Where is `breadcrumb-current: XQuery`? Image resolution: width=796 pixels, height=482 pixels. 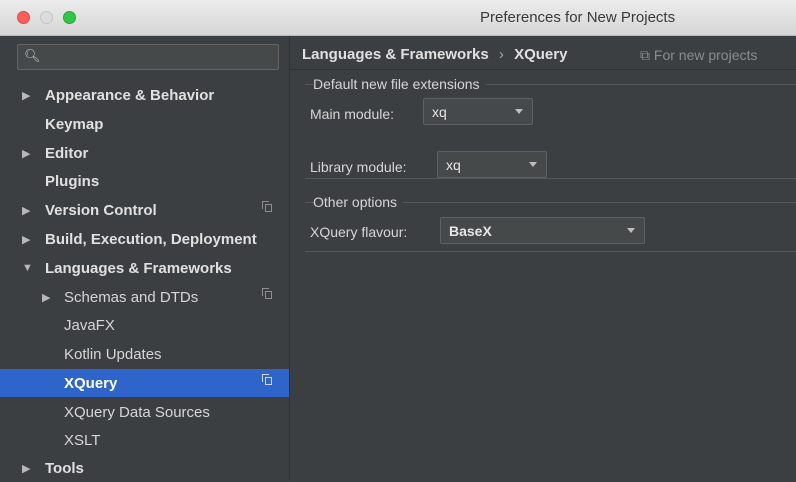 breadcrumb-current: XQuery is located at coordinates (541, 54).